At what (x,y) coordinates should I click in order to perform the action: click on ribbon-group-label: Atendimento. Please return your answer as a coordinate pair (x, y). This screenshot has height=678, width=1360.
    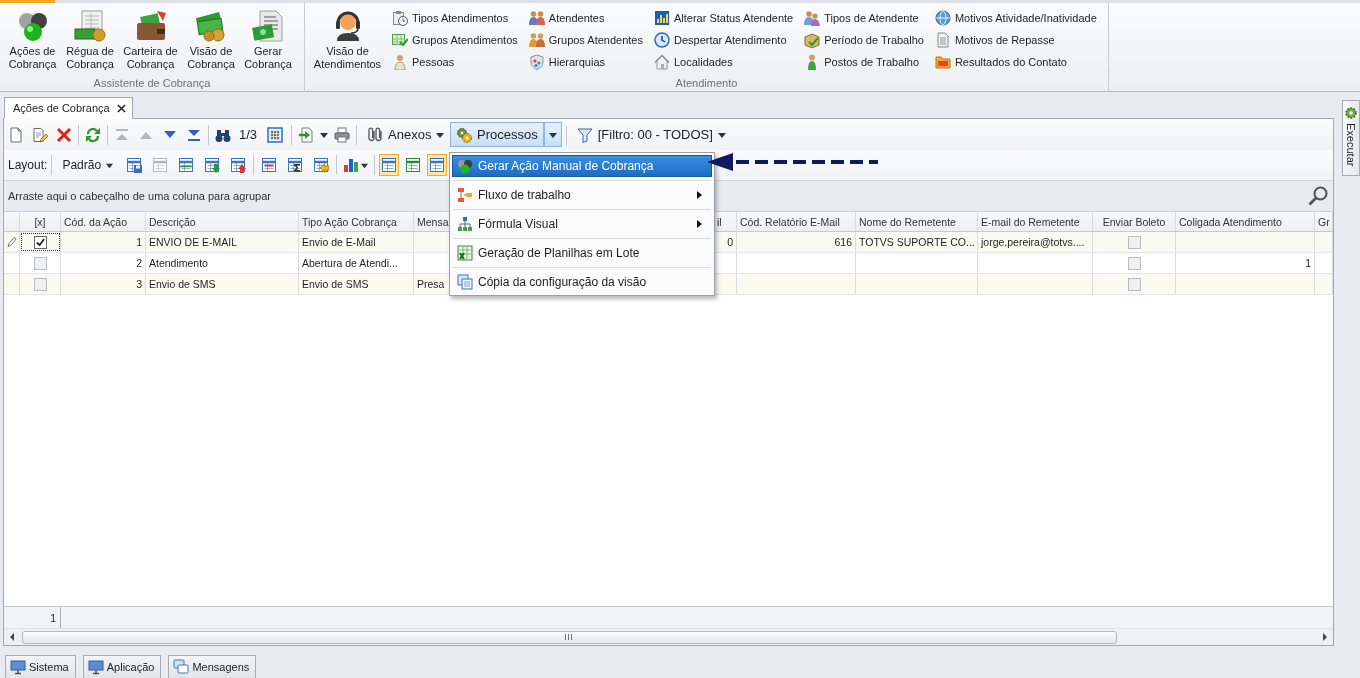
    Looking at the image, I should click on (706, 83).